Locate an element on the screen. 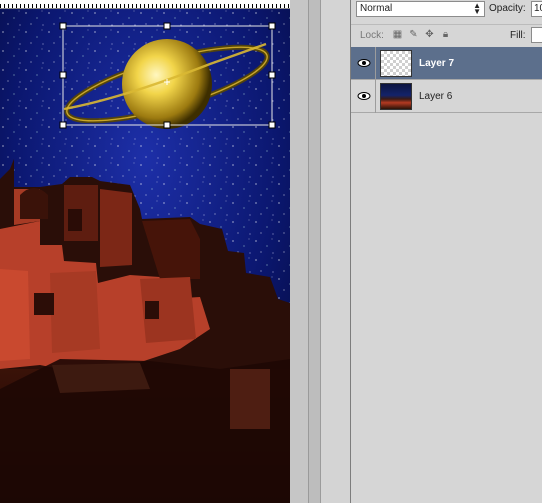 This screenshot has width=542, height=503. fill-label: Fill: is located at coordinates (518, 35).